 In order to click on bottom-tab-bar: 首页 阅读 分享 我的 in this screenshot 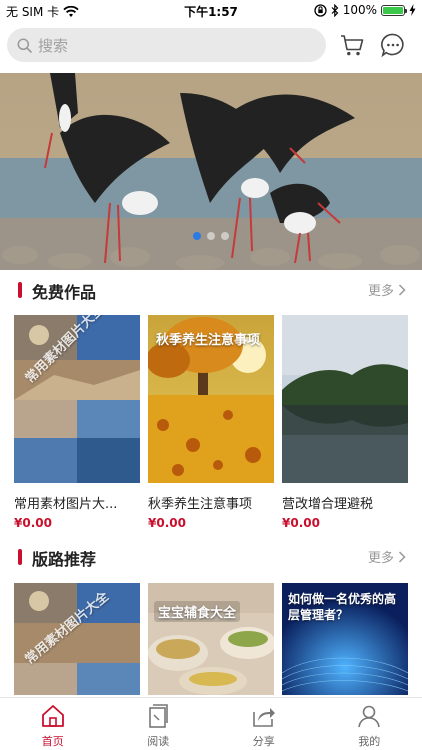, I will do `click(211, 723)`.